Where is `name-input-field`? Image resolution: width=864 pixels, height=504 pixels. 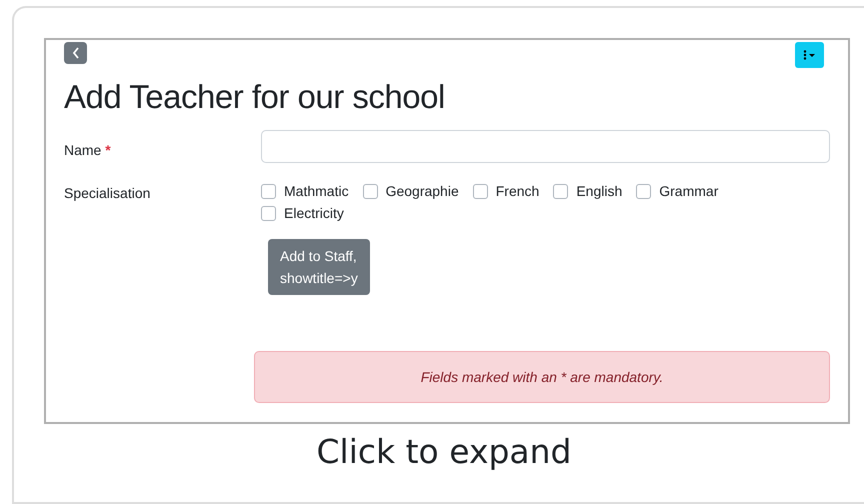
name-input-field is located at coordinates (545, 146).